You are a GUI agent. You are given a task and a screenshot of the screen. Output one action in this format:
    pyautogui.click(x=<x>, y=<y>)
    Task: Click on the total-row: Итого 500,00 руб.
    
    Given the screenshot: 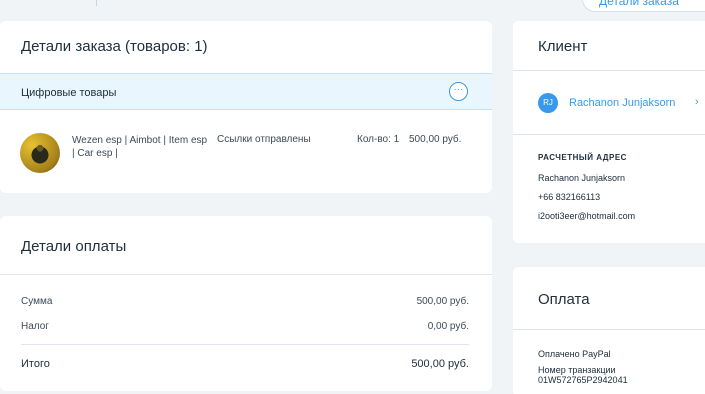 What is the action you would take?
    pyautogui.click(x=245, y=364)
    